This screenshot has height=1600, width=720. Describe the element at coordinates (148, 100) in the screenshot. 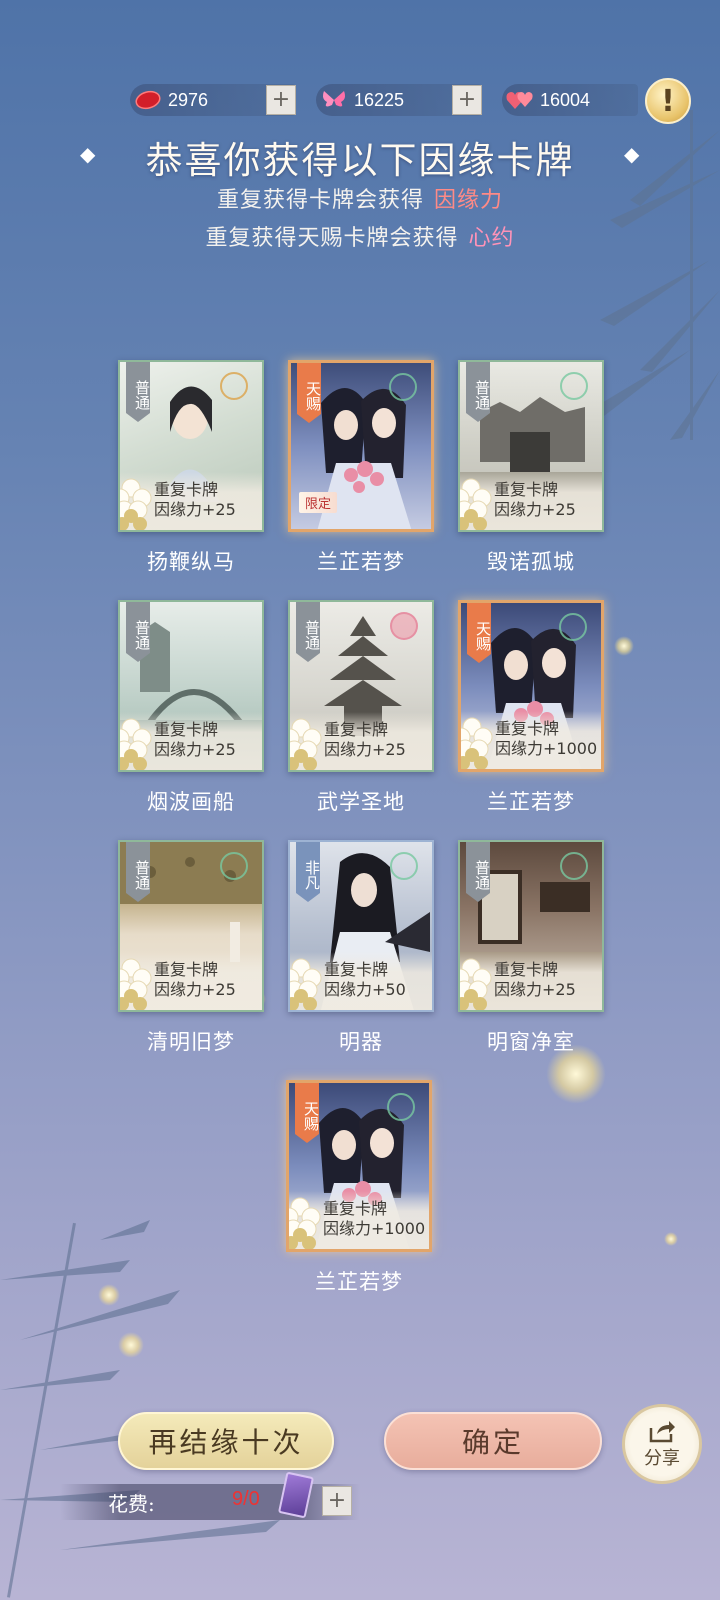

I see `red-gem-icon` at that location.